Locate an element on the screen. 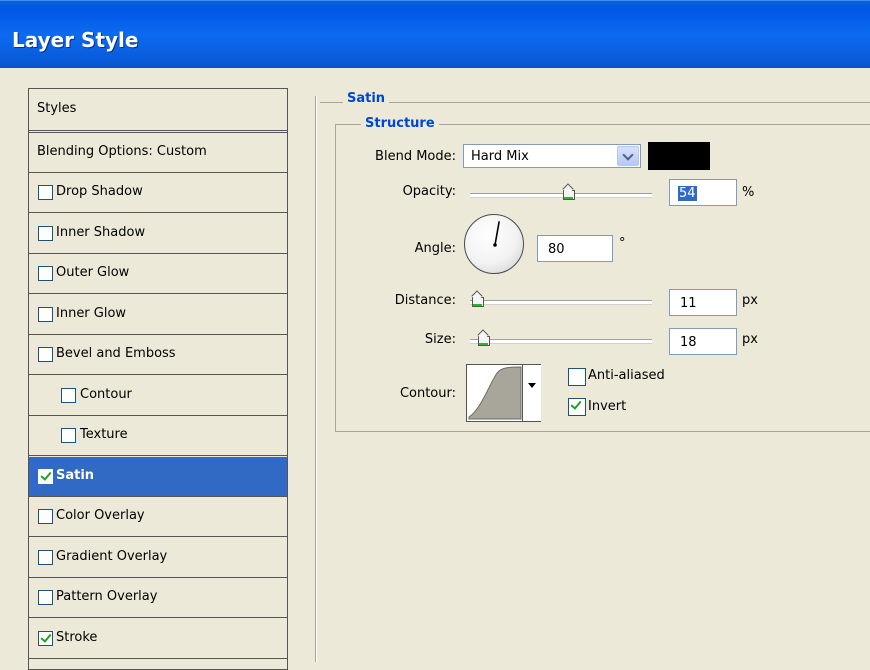 Image resolution: width=870 pixels, height=670 pixels. style-item-contour: Contour is located at coordinates (158, 396).